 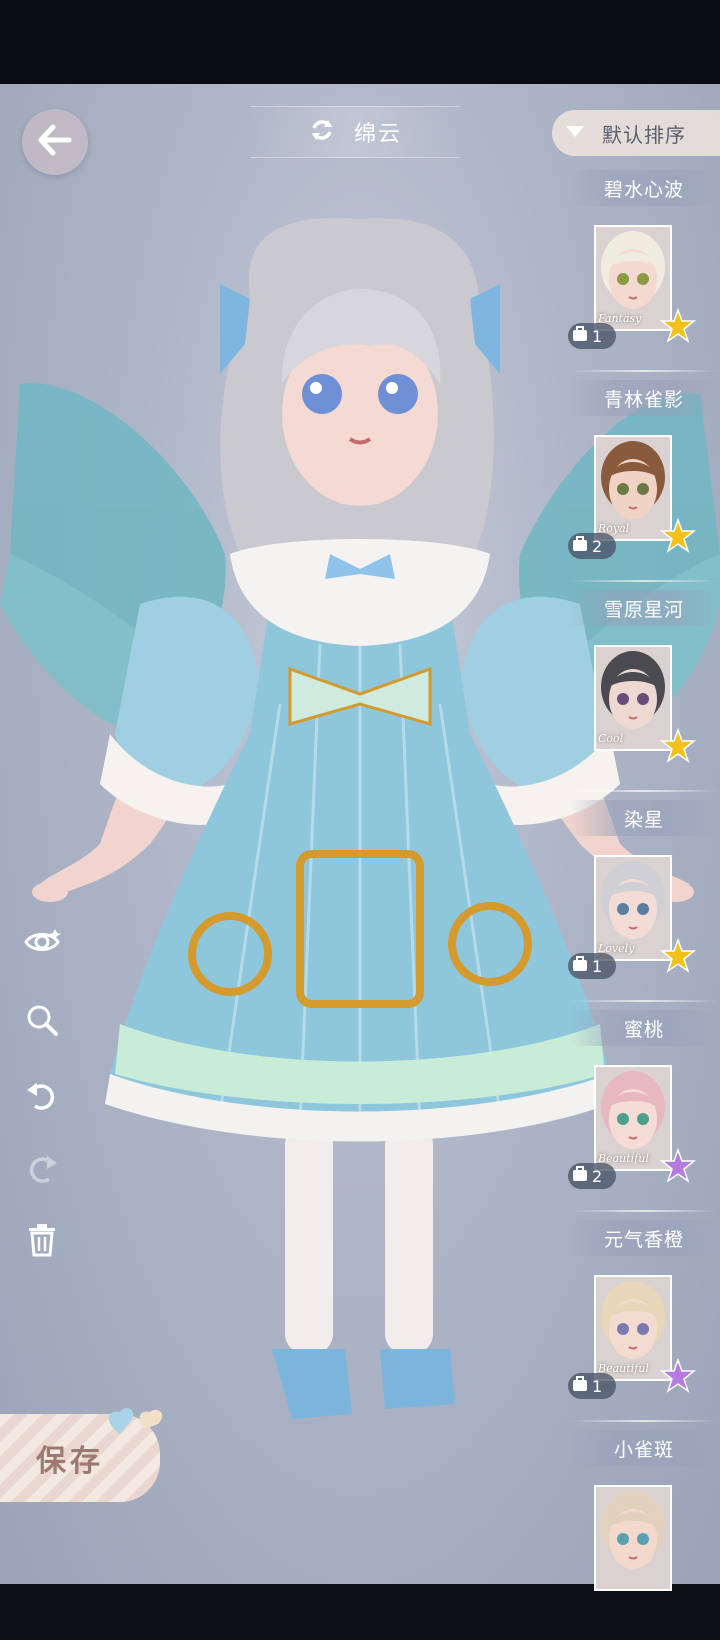 What do you see at coordinates (640, 695) in the screenshot?
I see `list-item: 雪原星河 Cool` at bounding box center [640, 695].